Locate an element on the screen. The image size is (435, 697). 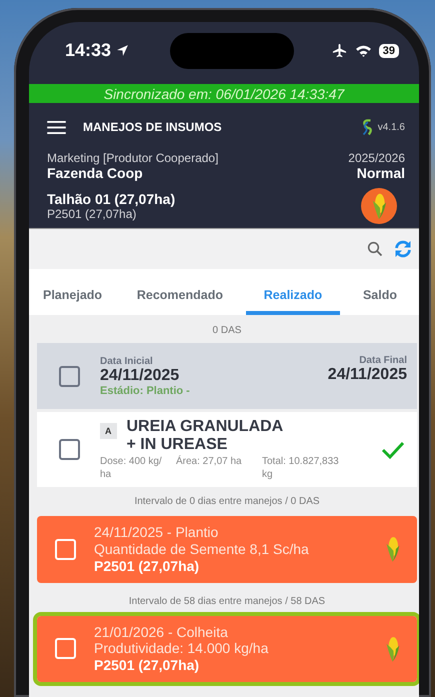
start-date-label: Data Inicial is located at coordinates (127, 361).